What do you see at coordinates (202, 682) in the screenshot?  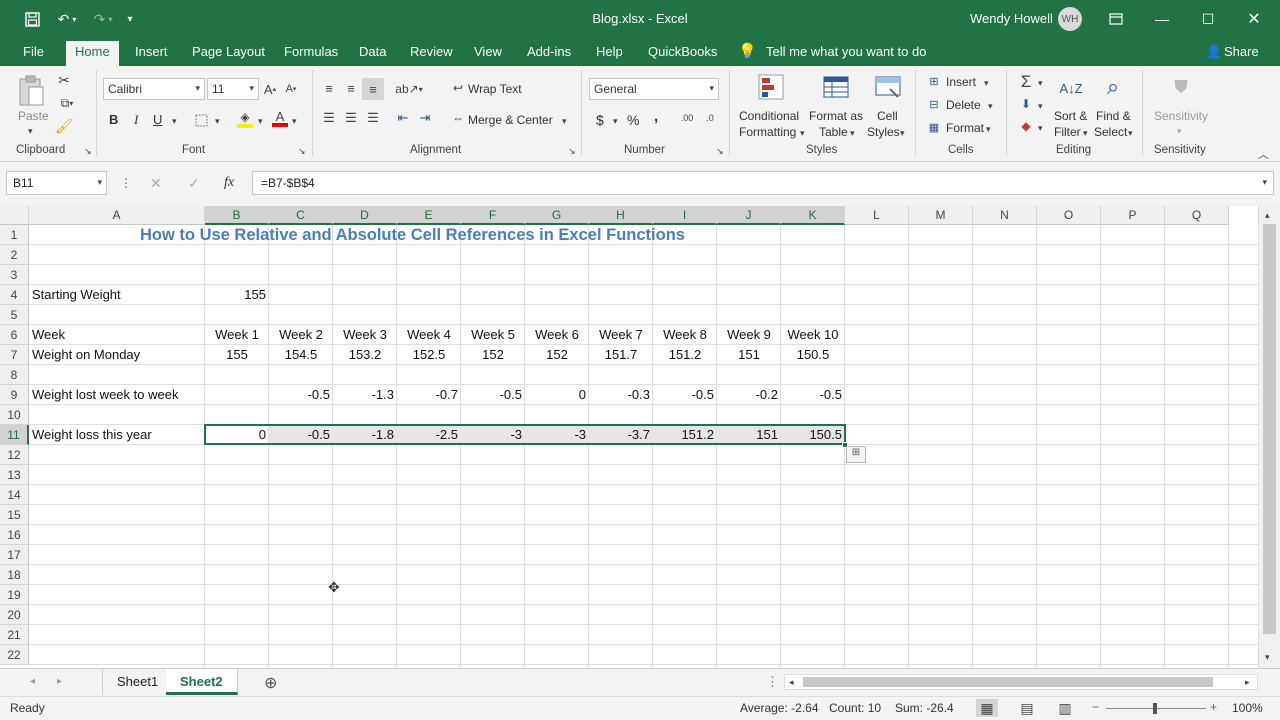 I see `sheet-tab-sheet2: Sheet2` at bounding box center [202, 682].